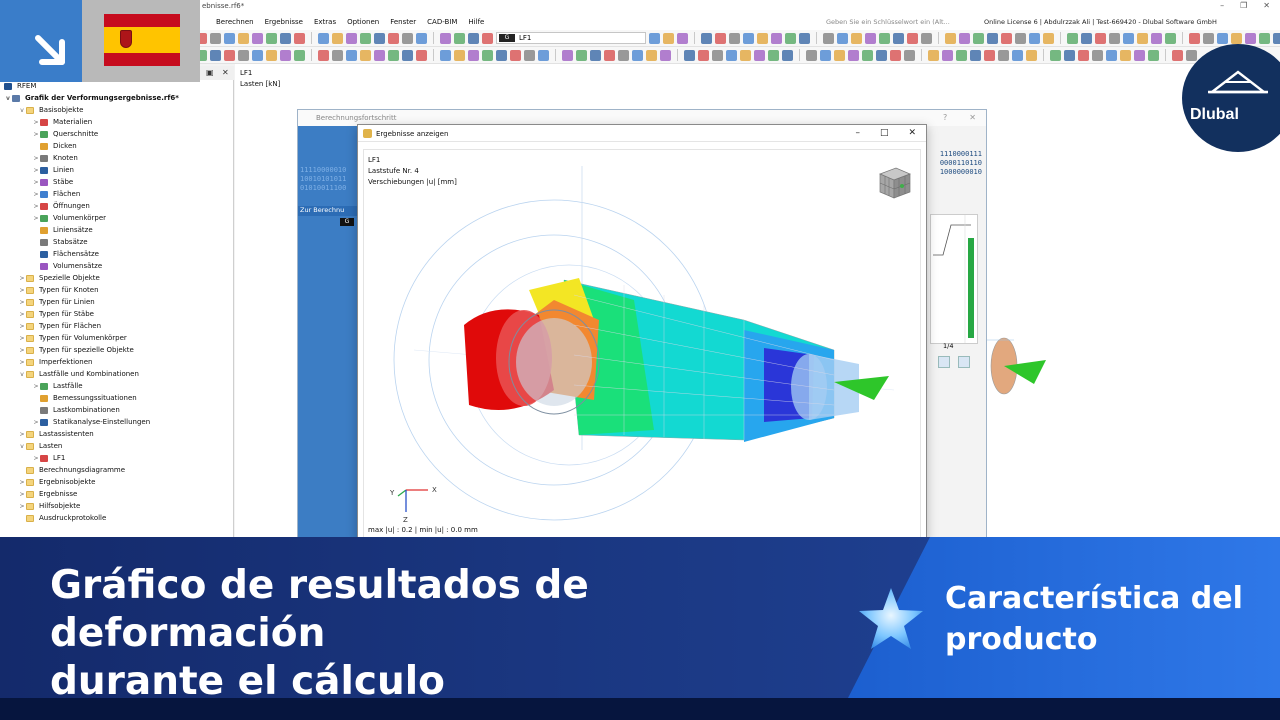 The width and height of the screenshot is (1280, 720). What do you see at coordinates (54, 158) in the screenshot?
I see `navigator-item-knoten: > Knoten` at bounding box center [54, 158].